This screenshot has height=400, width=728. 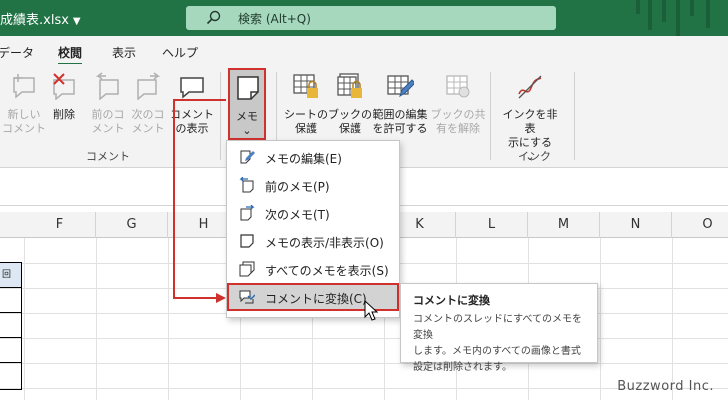 What do you see at coordinates (303, 159) in the screenshot?
I see `menu-item-label: メモの編集(E)` at bounding box center [303, 159].